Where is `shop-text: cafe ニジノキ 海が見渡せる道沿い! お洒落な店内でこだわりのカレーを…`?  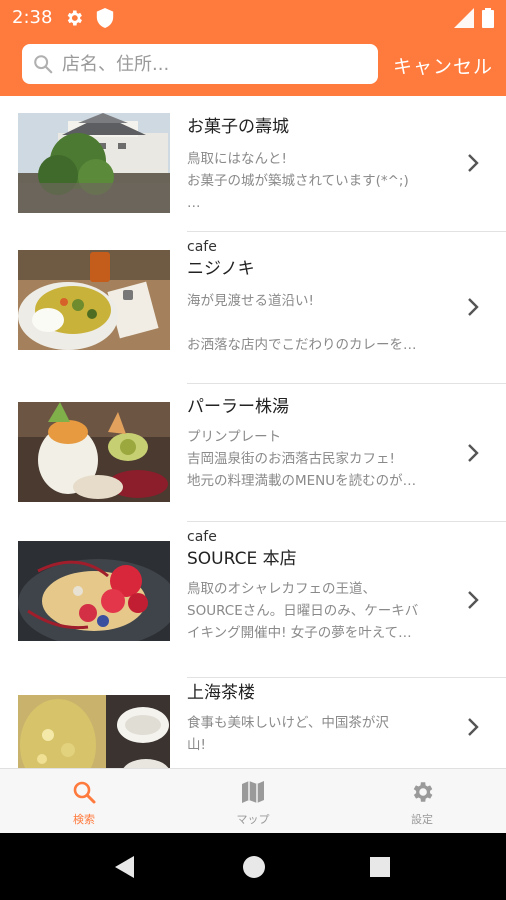 shop-text: cafe ニジノキ 海が見渡せる道沿い! お洒落な店内でこだわりのカレーを… is located at coordinates (317, 297).